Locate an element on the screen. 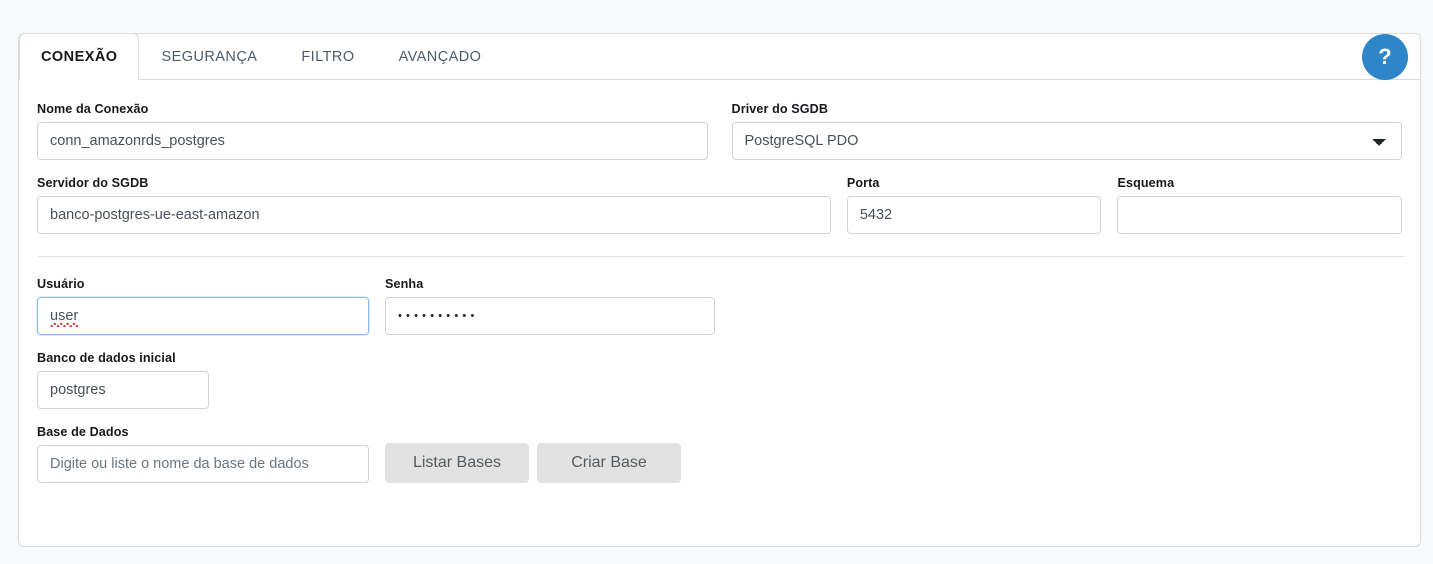  tab-avancado-label: AVANÇADO is located at coordinates (440, 57).